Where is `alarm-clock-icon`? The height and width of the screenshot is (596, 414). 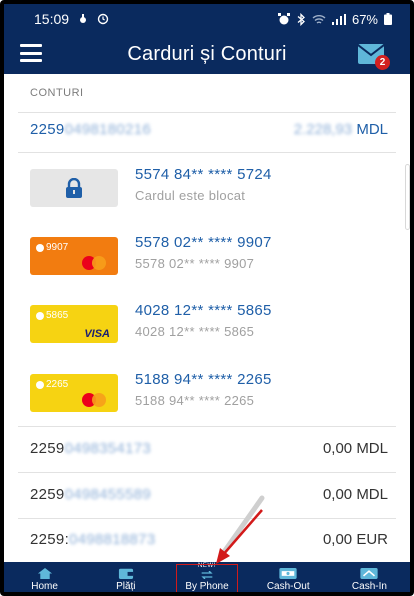 alarm-clock-icon is located at coordinates (283, 19).